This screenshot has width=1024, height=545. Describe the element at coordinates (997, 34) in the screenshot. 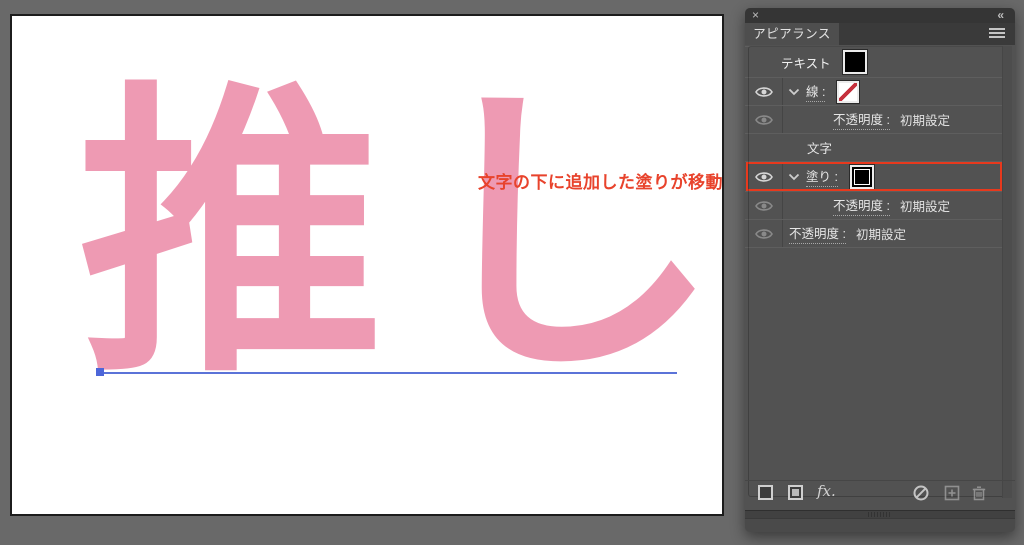

I see `panel-menu-icon` at that location.